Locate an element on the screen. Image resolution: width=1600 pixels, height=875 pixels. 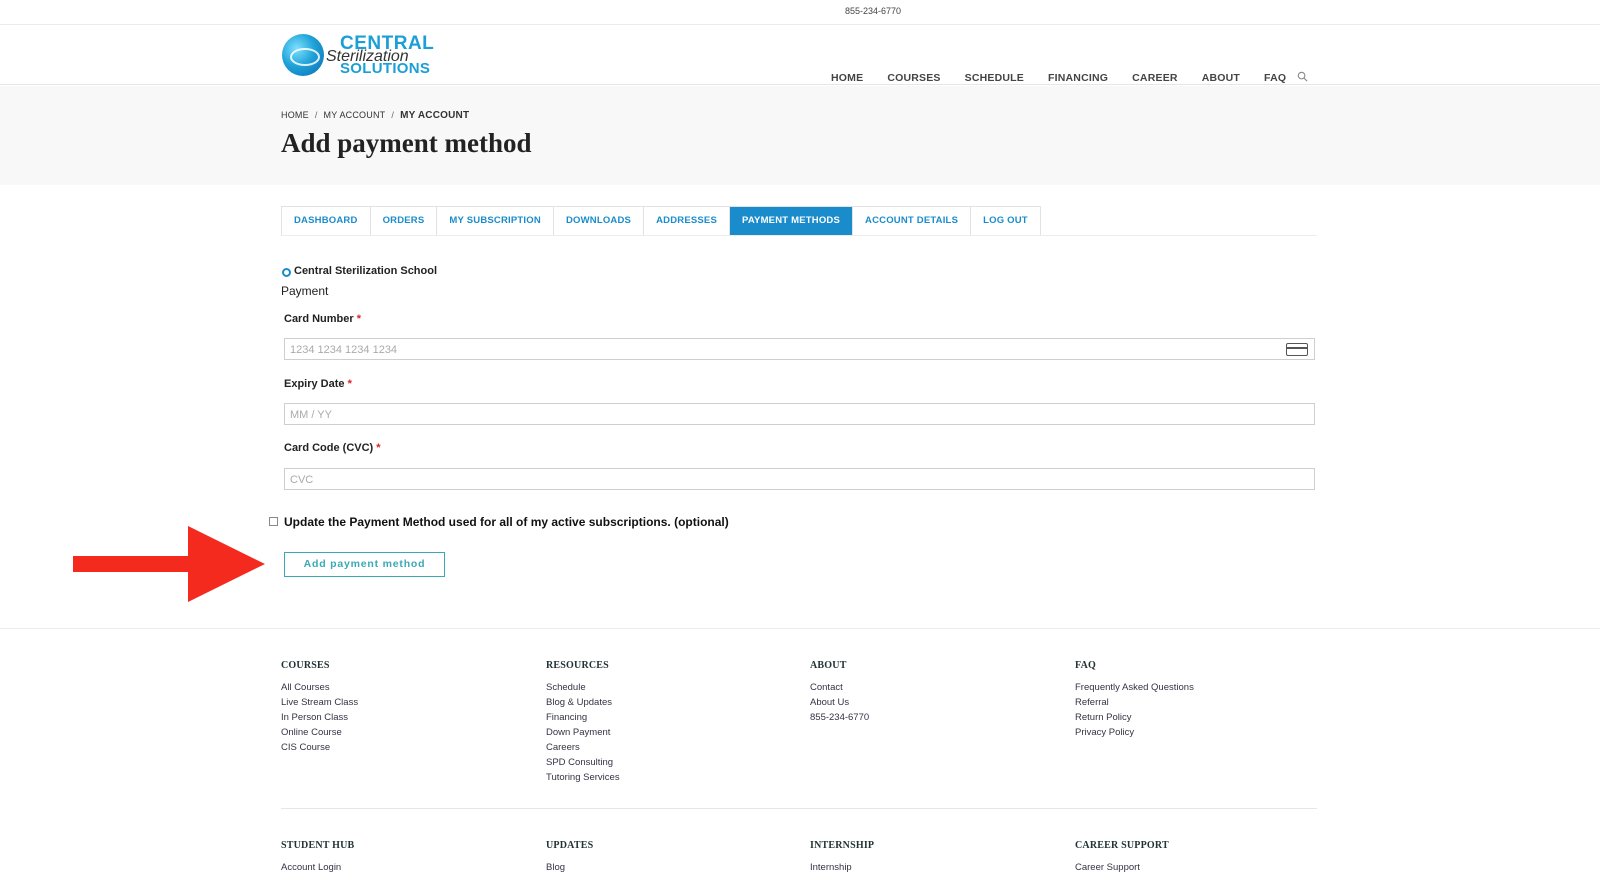
expiry-date-field: MM / YY is located at coordinates (799, 414).